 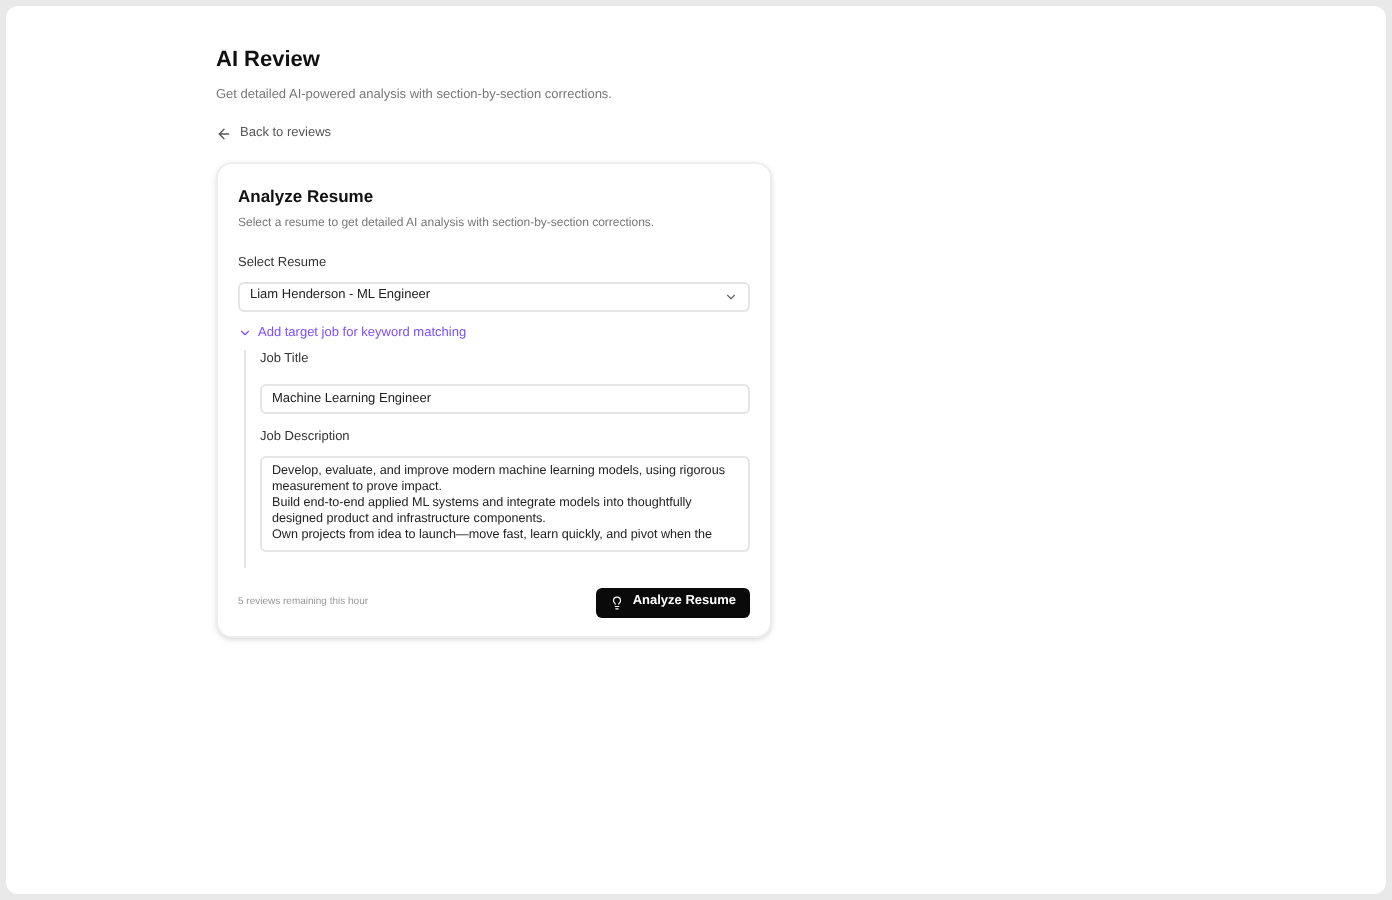 I want to click on arrow-left-icon, so click(x=224, y=134).